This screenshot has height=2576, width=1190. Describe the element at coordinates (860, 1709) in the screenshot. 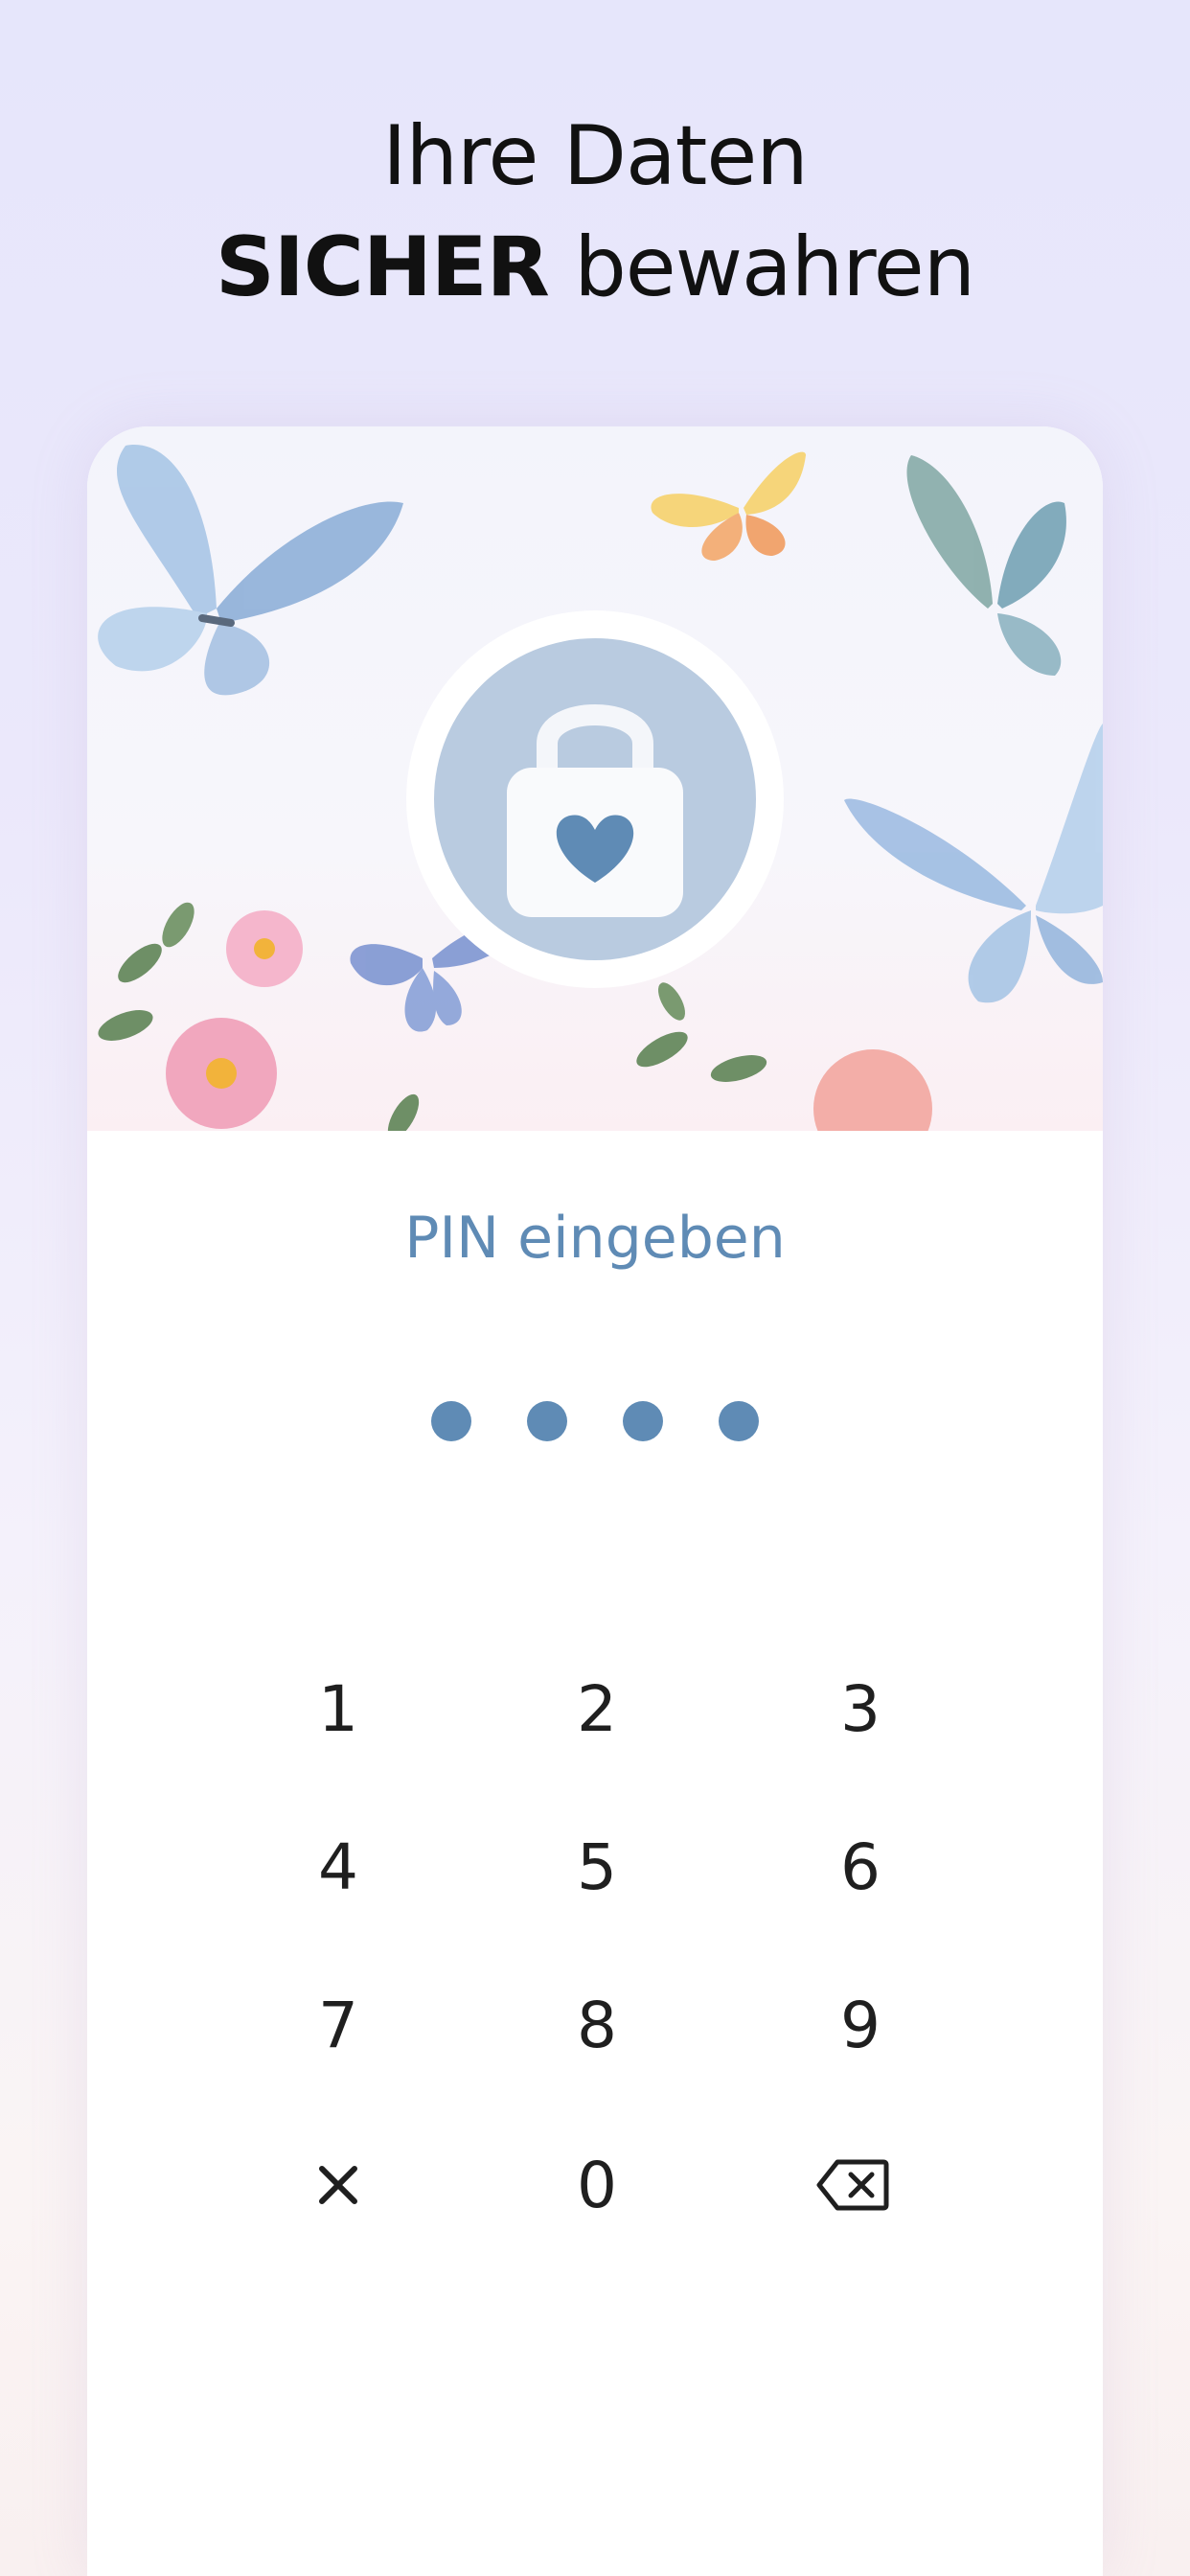

I see `key-3: 3` at that location.